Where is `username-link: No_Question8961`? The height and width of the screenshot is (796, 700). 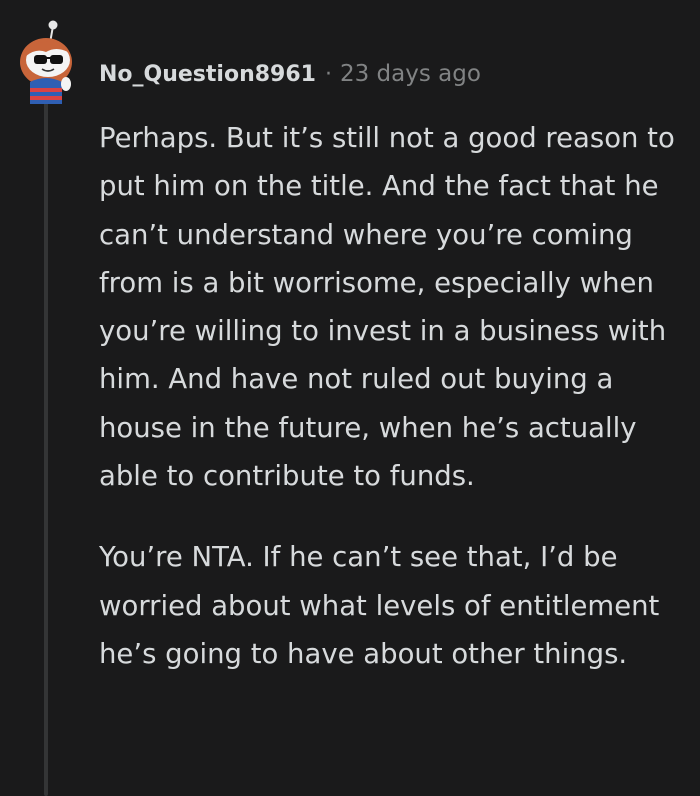 username-link: No_Question8961 is located at coordinates (207, 74).